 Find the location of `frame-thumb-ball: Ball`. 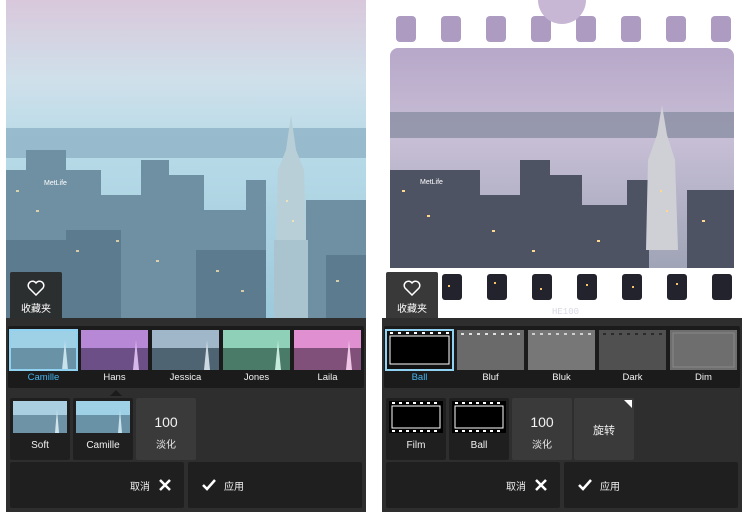

frame-thumb-ball: Ball is located at coordinates (419, 356).